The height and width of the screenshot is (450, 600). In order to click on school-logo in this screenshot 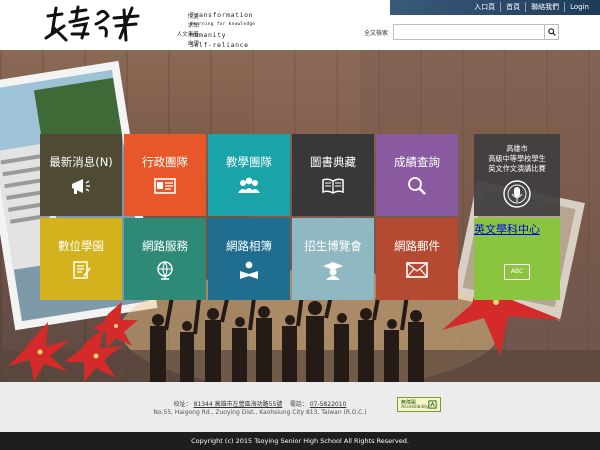, I will do `click(102, 25)`.